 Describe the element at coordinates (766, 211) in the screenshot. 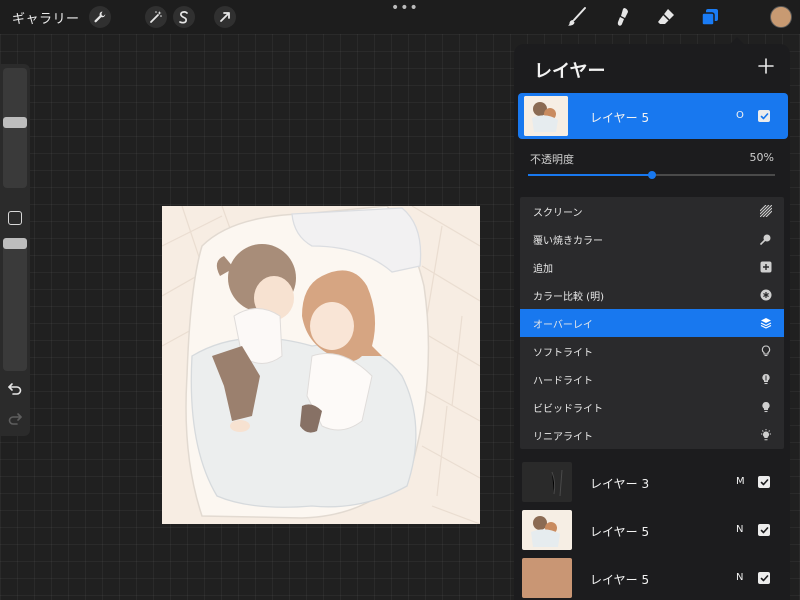

I see `hatch-icon` at that location.